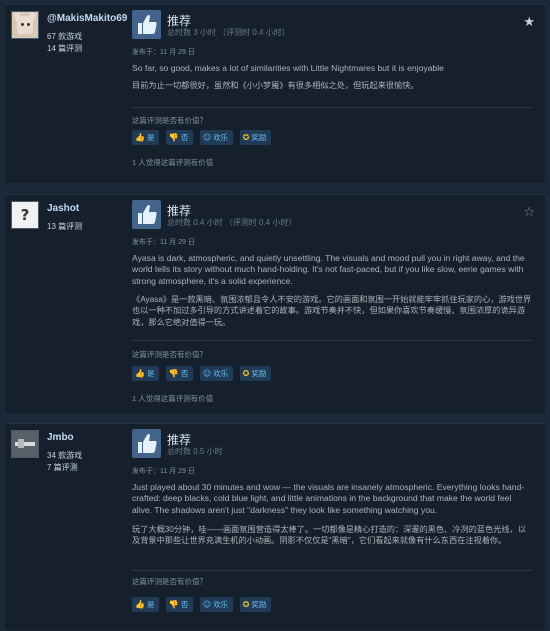  I want to click on star-outline-icon: ☆, so click(529, 212).